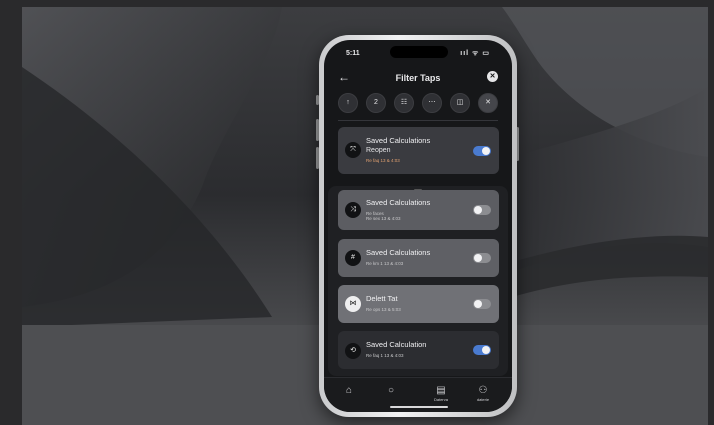  I want to click on filter-chip-upload: ↑, so click(348, 103).